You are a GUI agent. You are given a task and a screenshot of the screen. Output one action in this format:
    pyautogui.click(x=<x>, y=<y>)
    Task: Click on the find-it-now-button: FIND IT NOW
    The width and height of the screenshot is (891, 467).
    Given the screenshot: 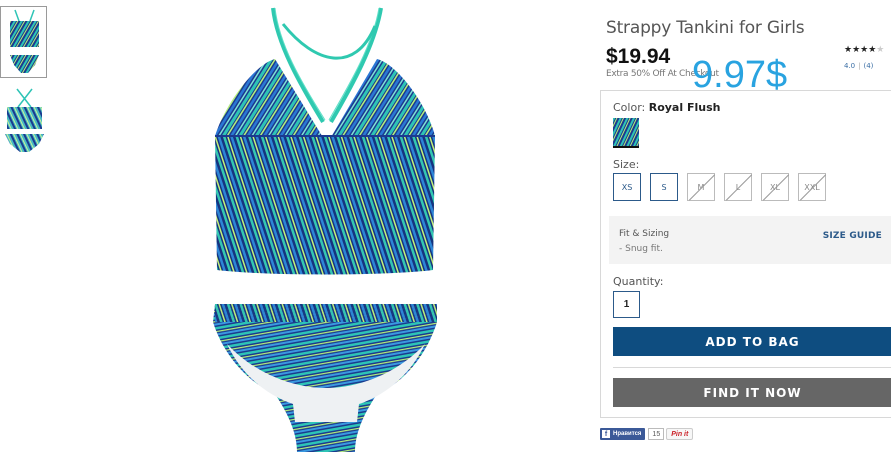 What is the action you would take?
    pyautogui.click(x=752, y=392)
    